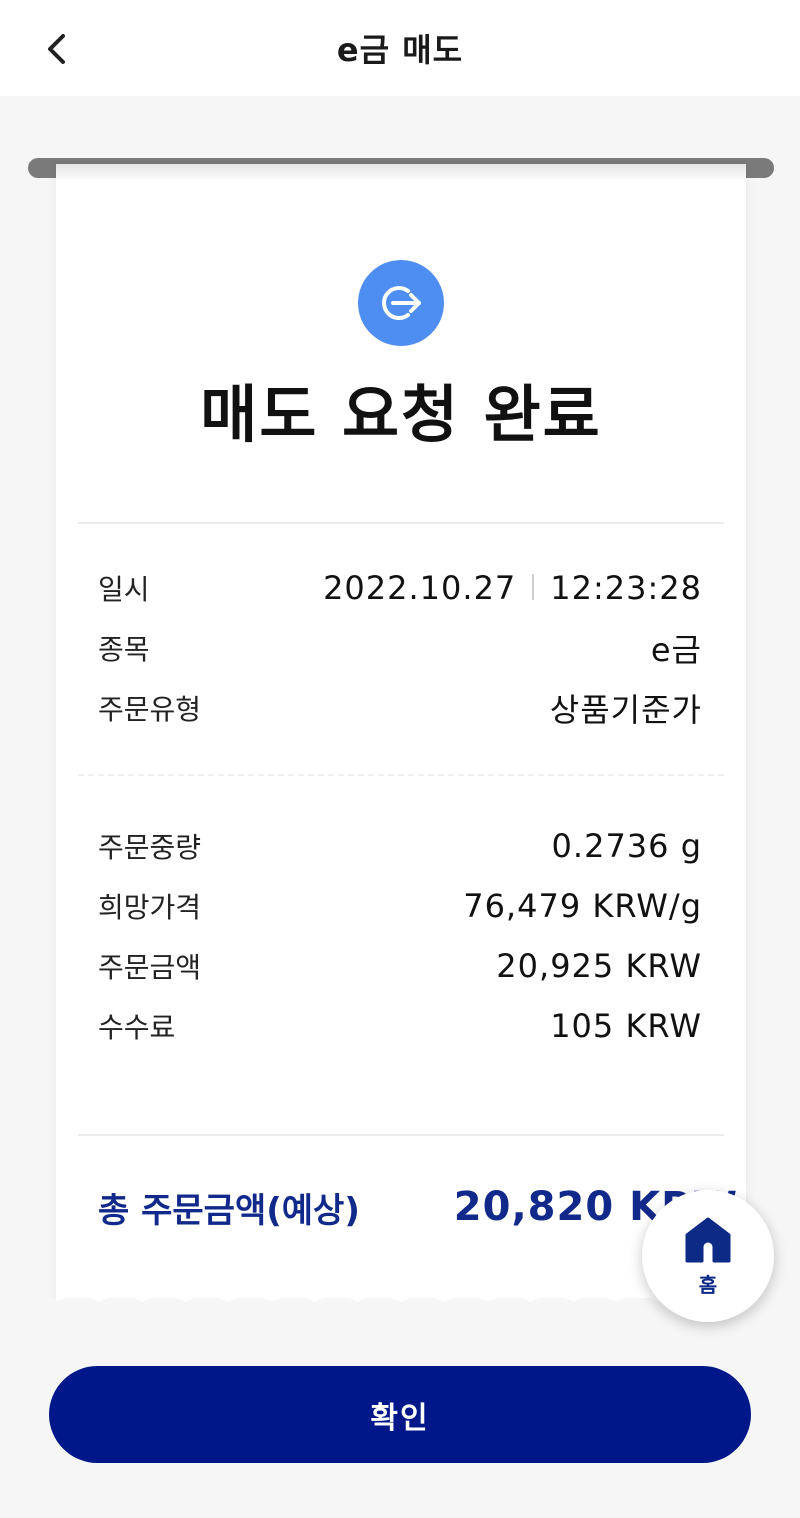  I want to click on sign-out-arrow-icon, so click(401, 303).